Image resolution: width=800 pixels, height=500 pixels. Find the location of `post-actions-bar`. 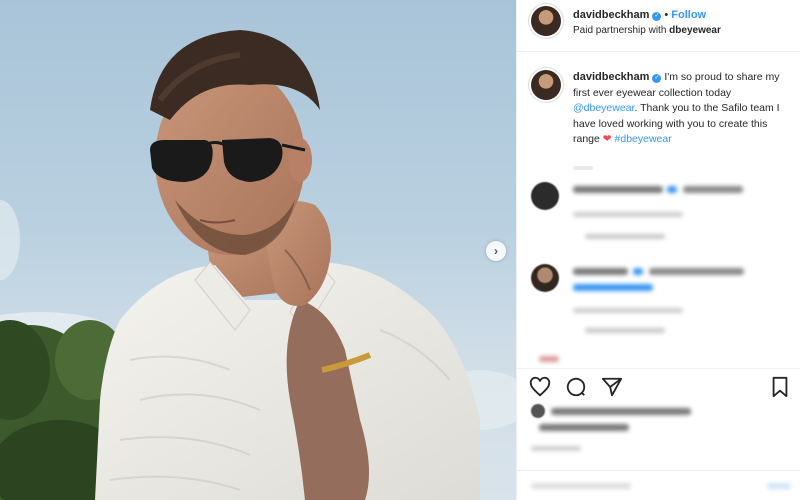

post-actions-bar is located at coordinates (658, 386).